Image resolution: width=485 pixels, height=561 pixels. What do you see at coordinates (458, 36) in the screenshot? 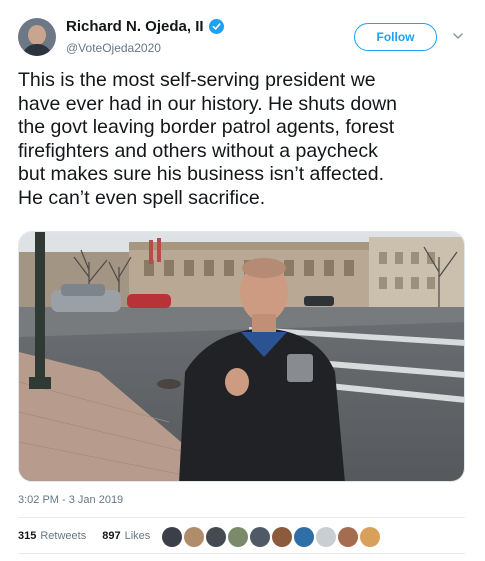
I see `chevron-down-icon` at bounding box center [458, 36].